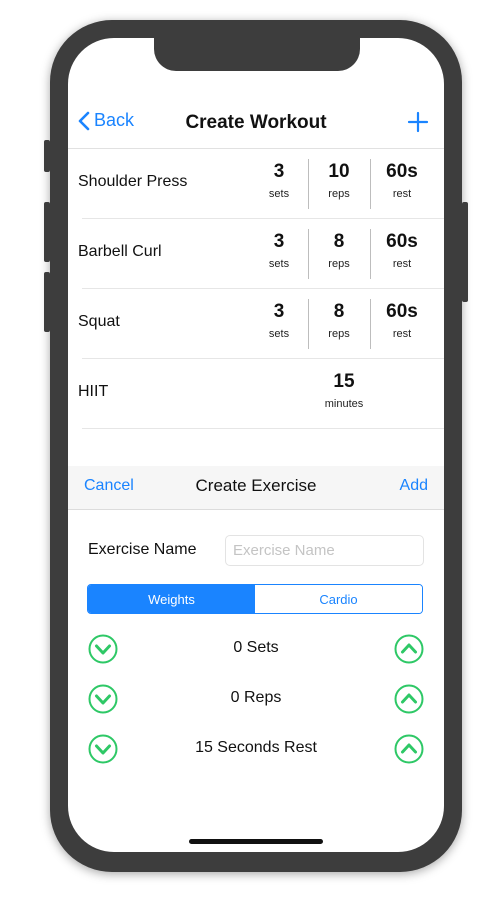 The image size is (500, 900). What do you see at coordinates (99, 321) in the screenshot?
I see `exercise-name: Squat` at bounding box center [99, 321].